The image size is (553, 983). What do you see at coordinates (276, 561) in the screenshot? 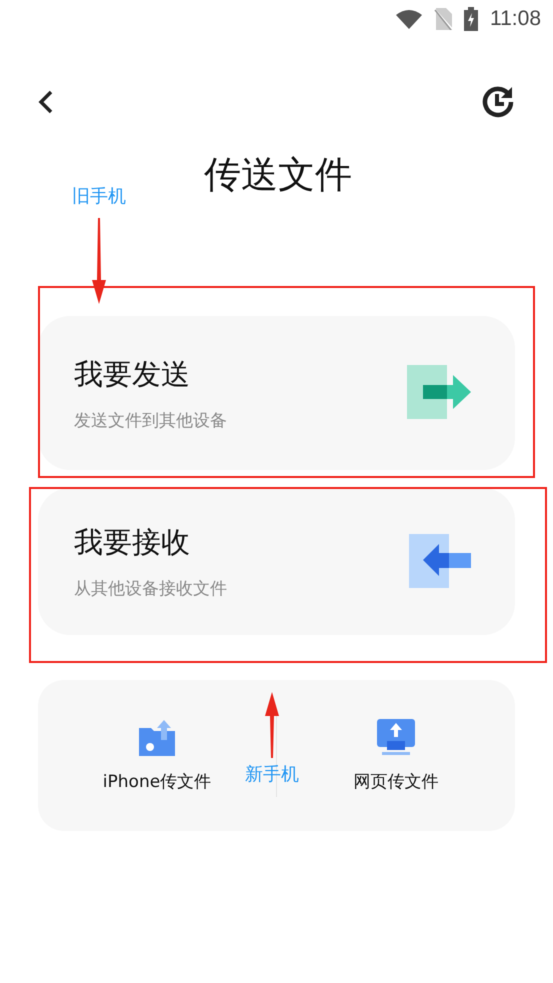
I see `receive-card: 我要接收 从其他设备接收文件` at bounding box center [276, 561].